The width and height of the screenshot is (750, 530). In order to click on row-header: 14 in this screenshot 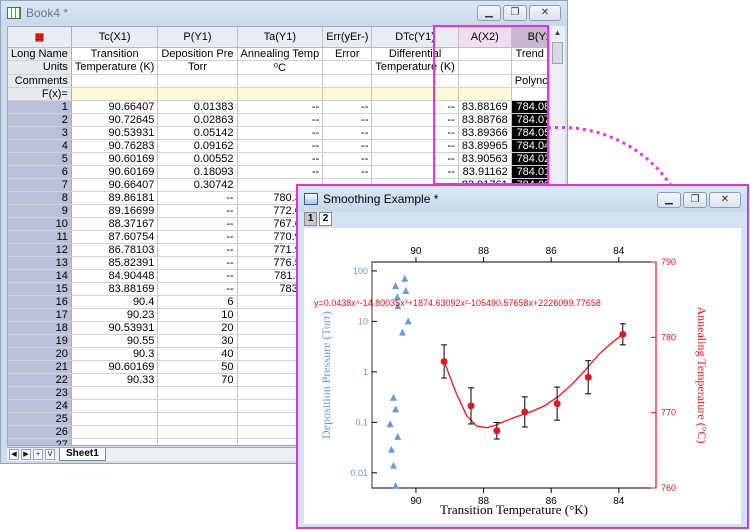, I will do `click(40, 276)`.